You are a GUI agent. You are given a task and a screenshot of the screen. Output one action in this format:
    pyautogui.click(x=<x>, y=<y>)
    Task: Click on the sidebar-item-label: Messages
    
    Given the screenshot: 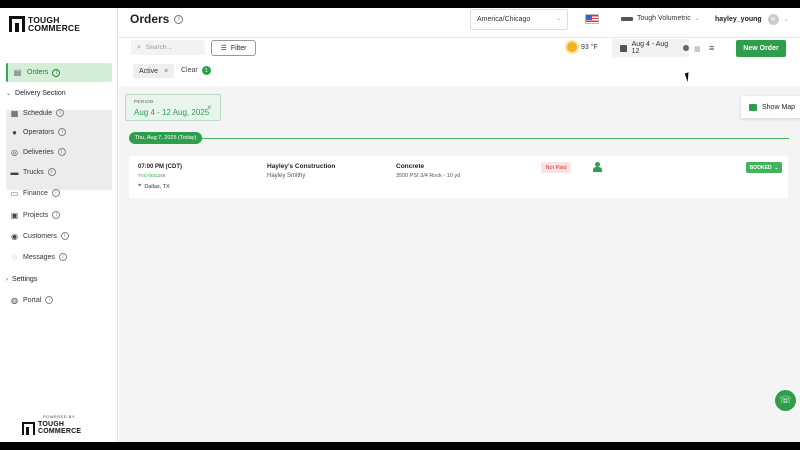 What is the action you would take?
    pyautogui.click(x=39, y=257)
    